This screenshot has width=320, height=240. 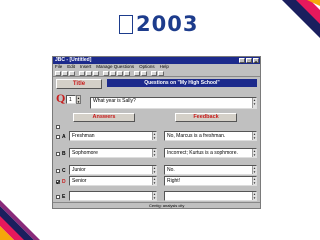 What do you see at coordinates (72, 73) in the screenshot?
I see `save-icon` at bounding box center [72, 73].